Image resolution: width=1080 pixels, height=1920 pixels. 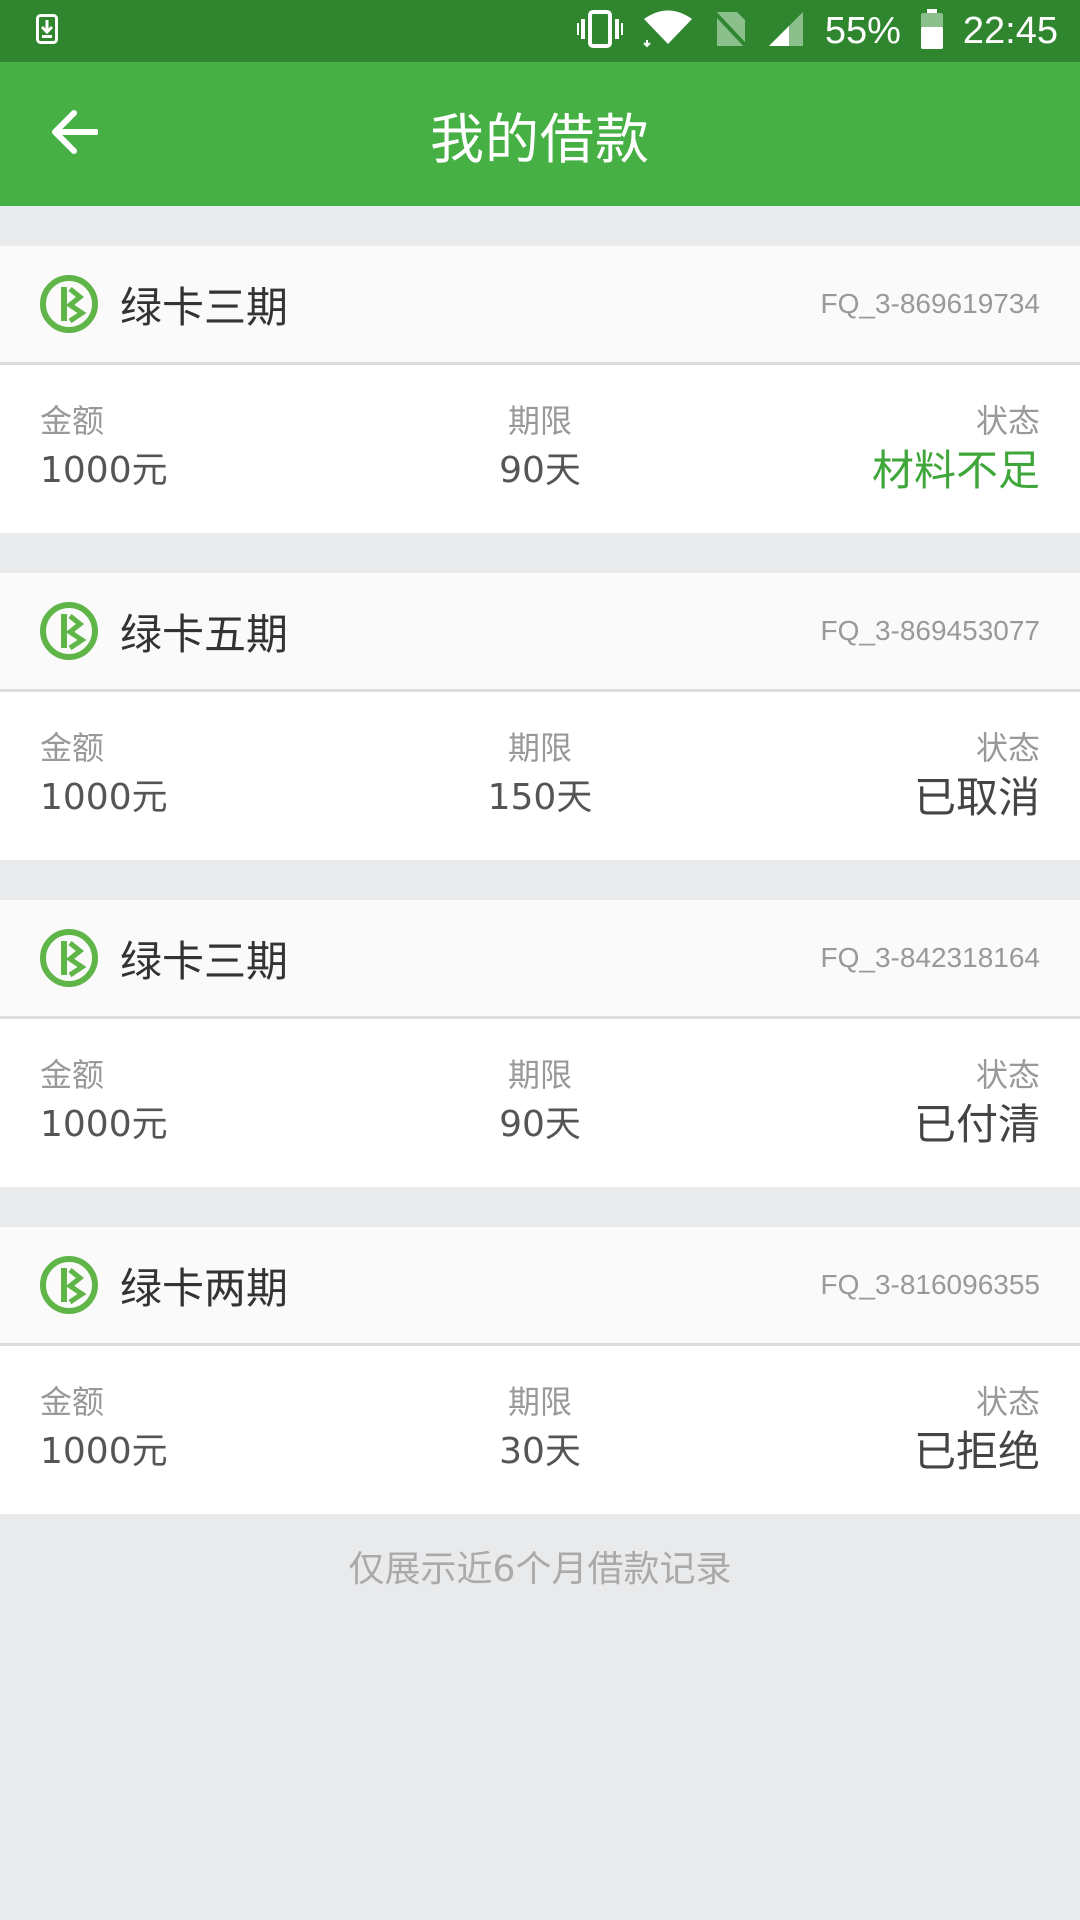 I want to click on no-sim-icon, so click(x=730, y=31).